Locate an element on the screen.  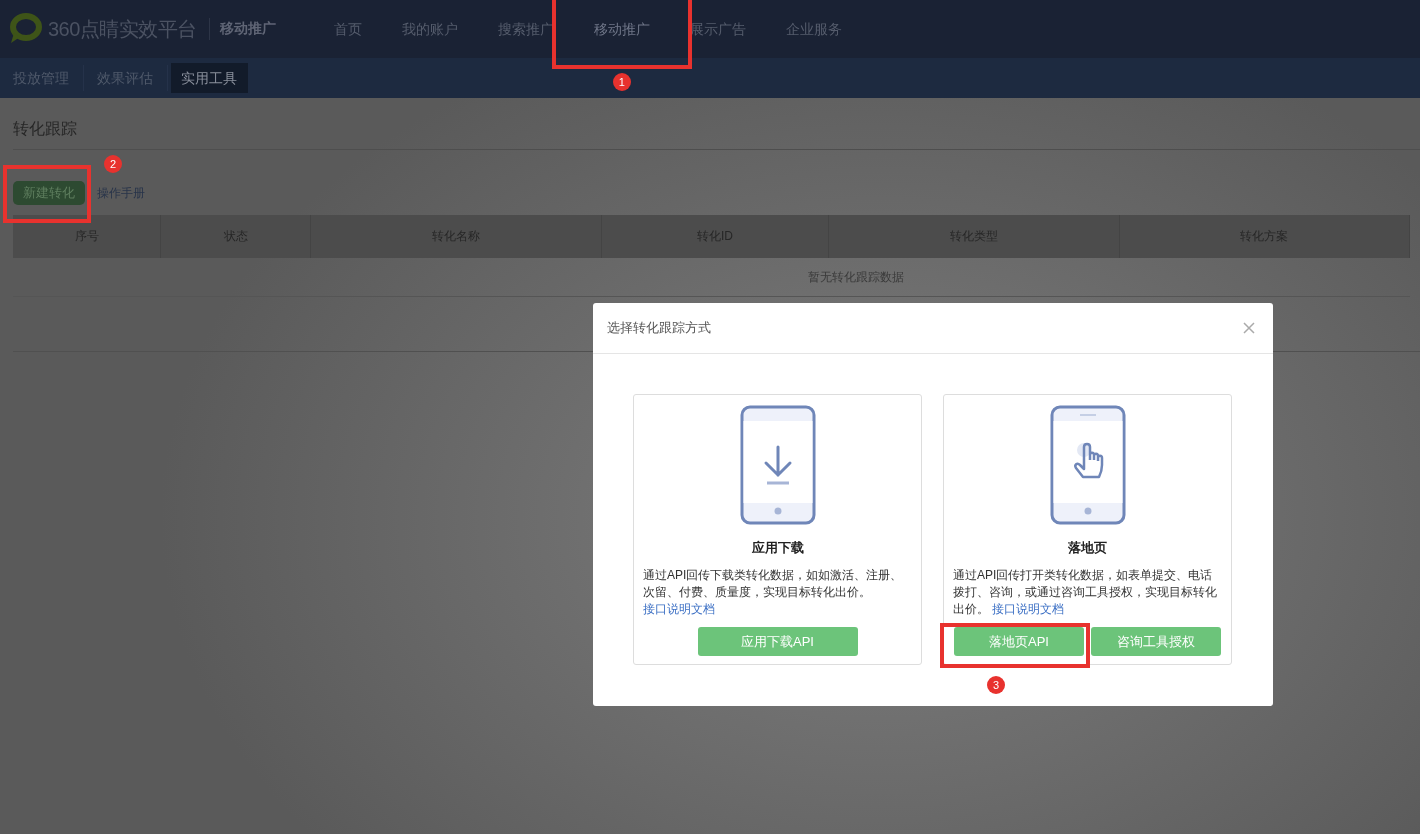
option-title: 应用下载 is located at coordinates (777, 548).